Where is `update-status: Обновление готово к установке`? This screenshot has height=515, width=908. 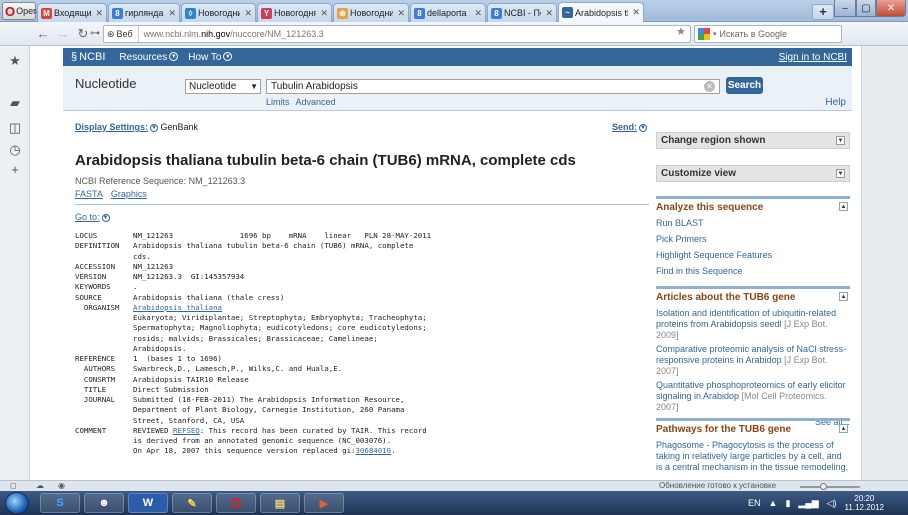
update-status: Обновление готово к установке is located at coordinates (717, 485).